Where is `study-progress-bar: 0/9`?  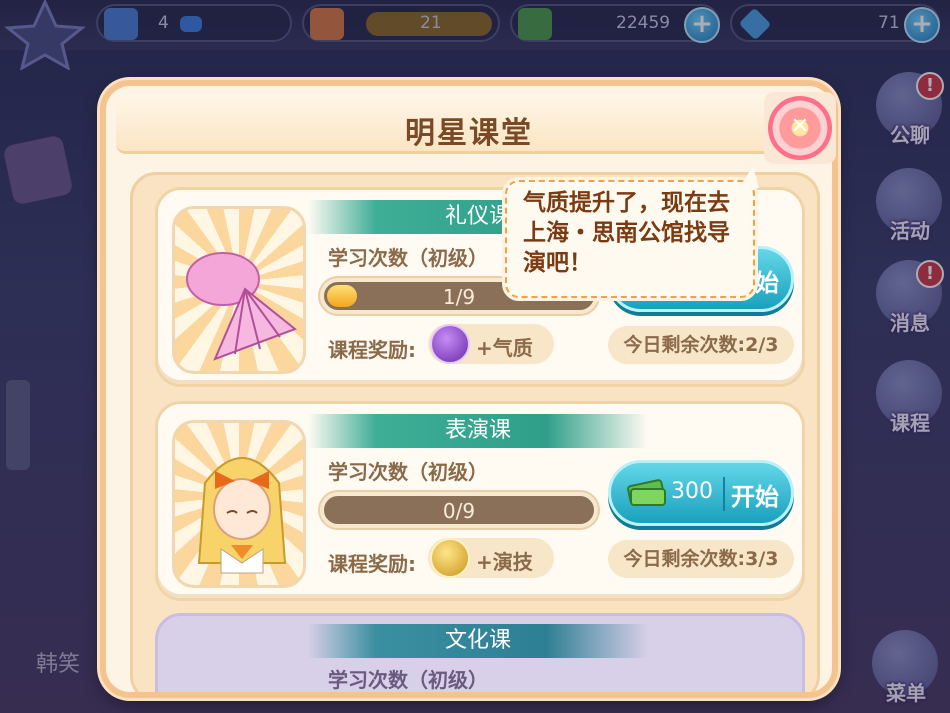
study-progress-bar: 0/9 is located at coordinates (459, 510).